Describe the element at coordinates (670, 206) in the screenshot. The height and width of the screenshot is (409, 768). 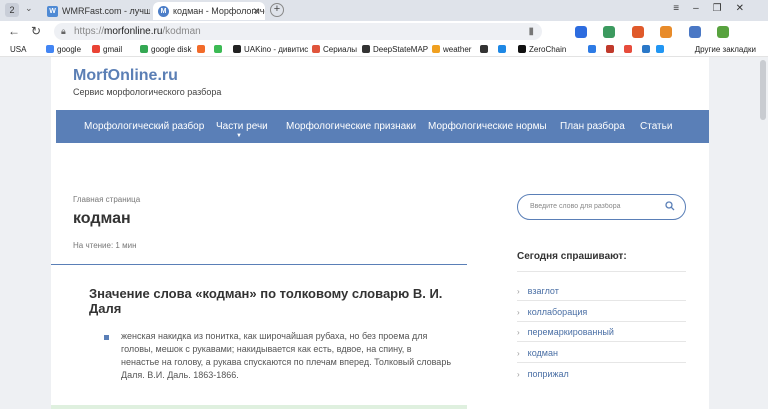
I see `search-icon` at that location.